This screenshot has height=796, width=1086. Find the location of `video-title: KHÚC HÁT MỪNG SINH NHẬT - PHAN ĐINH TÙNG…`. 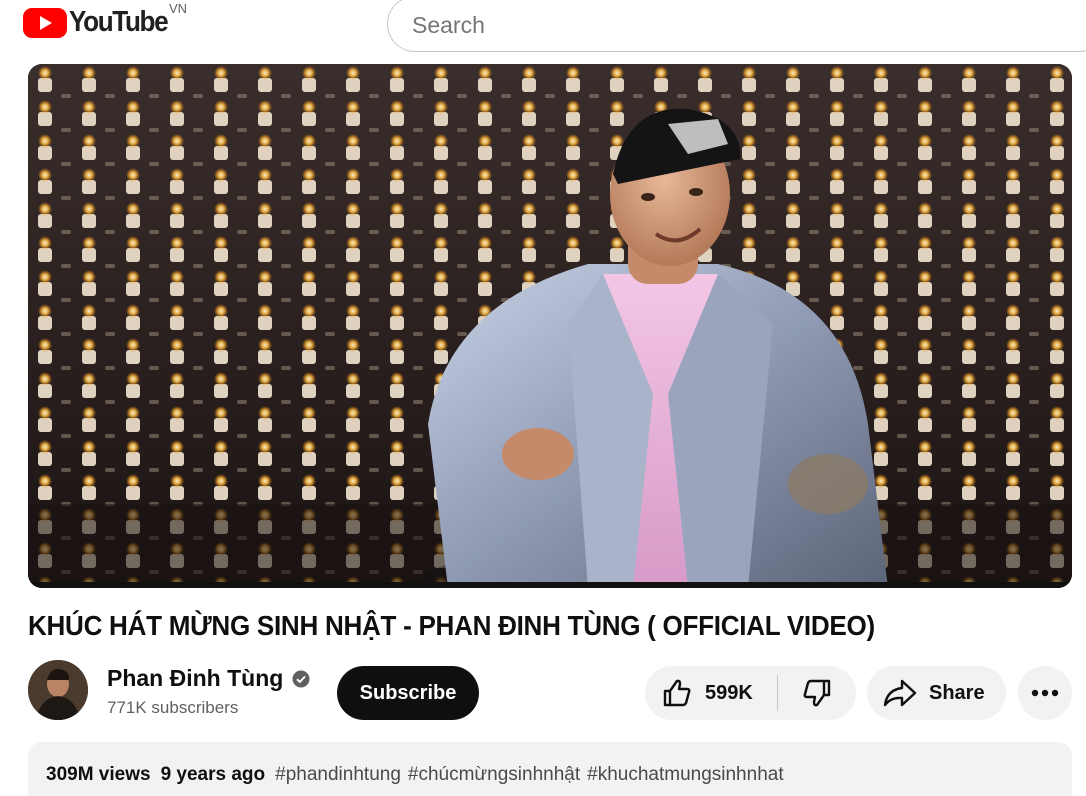

video-title: KHÚC HÁT MỪNG SINH NHẬT - PHAN ĐINH TÙNG… is located at coordinates (451, 625).